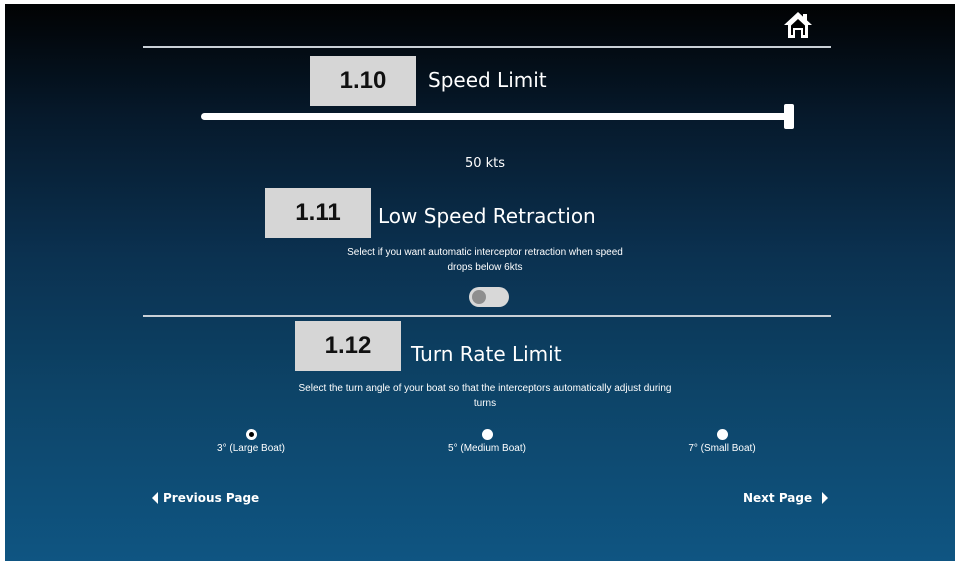 This screenshot has width=959, height=565. I want to click on toggle-knob, so click(479, 297).